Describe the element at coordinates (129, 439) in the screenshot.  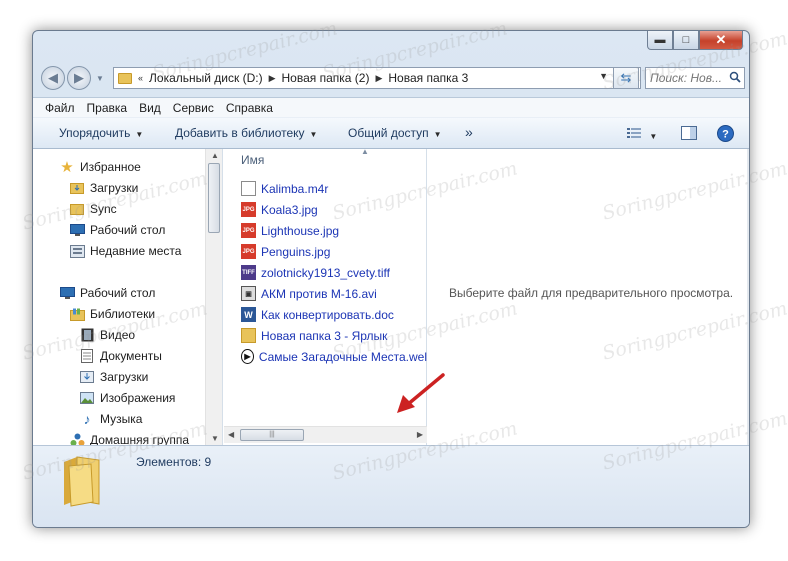
I see `nav-homegroup: Домашняя группа` at that location.